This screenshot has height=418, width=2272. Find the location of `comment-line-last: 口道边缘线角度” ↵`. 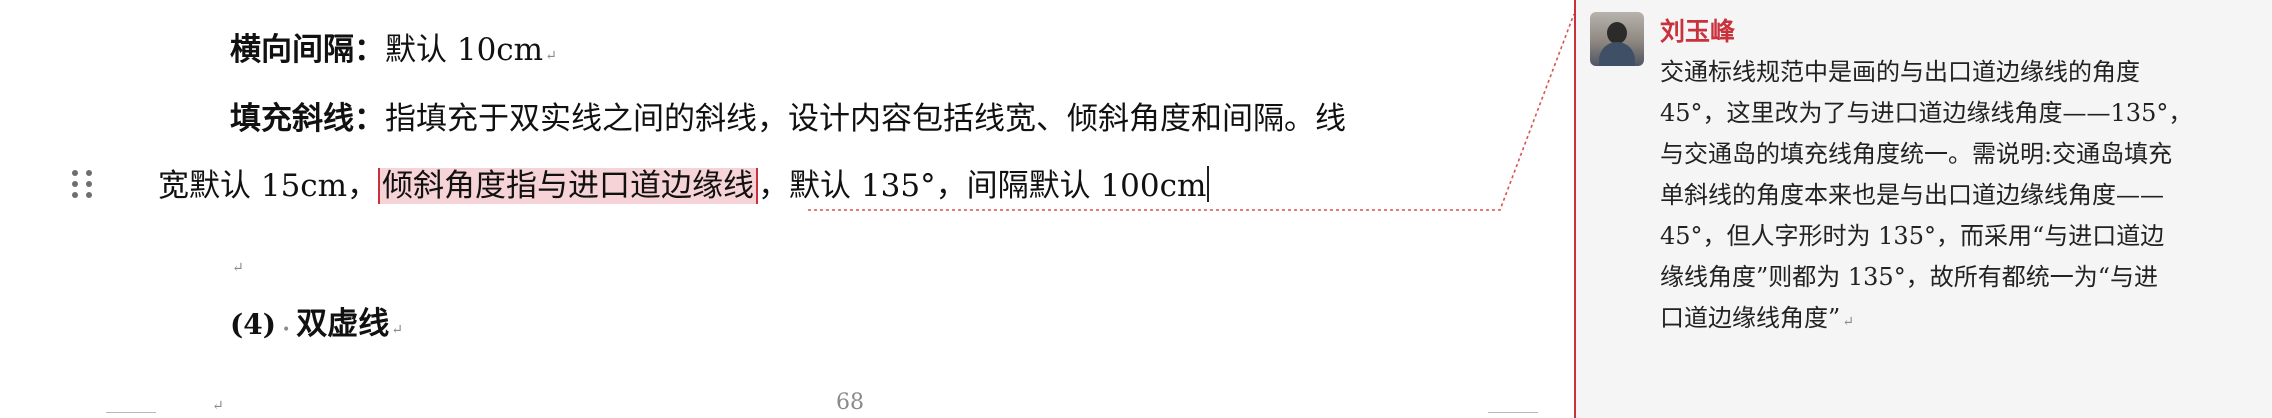

comment-line-last: 口道边缘线角度” ↵ is located at coordinates (1757, 318).